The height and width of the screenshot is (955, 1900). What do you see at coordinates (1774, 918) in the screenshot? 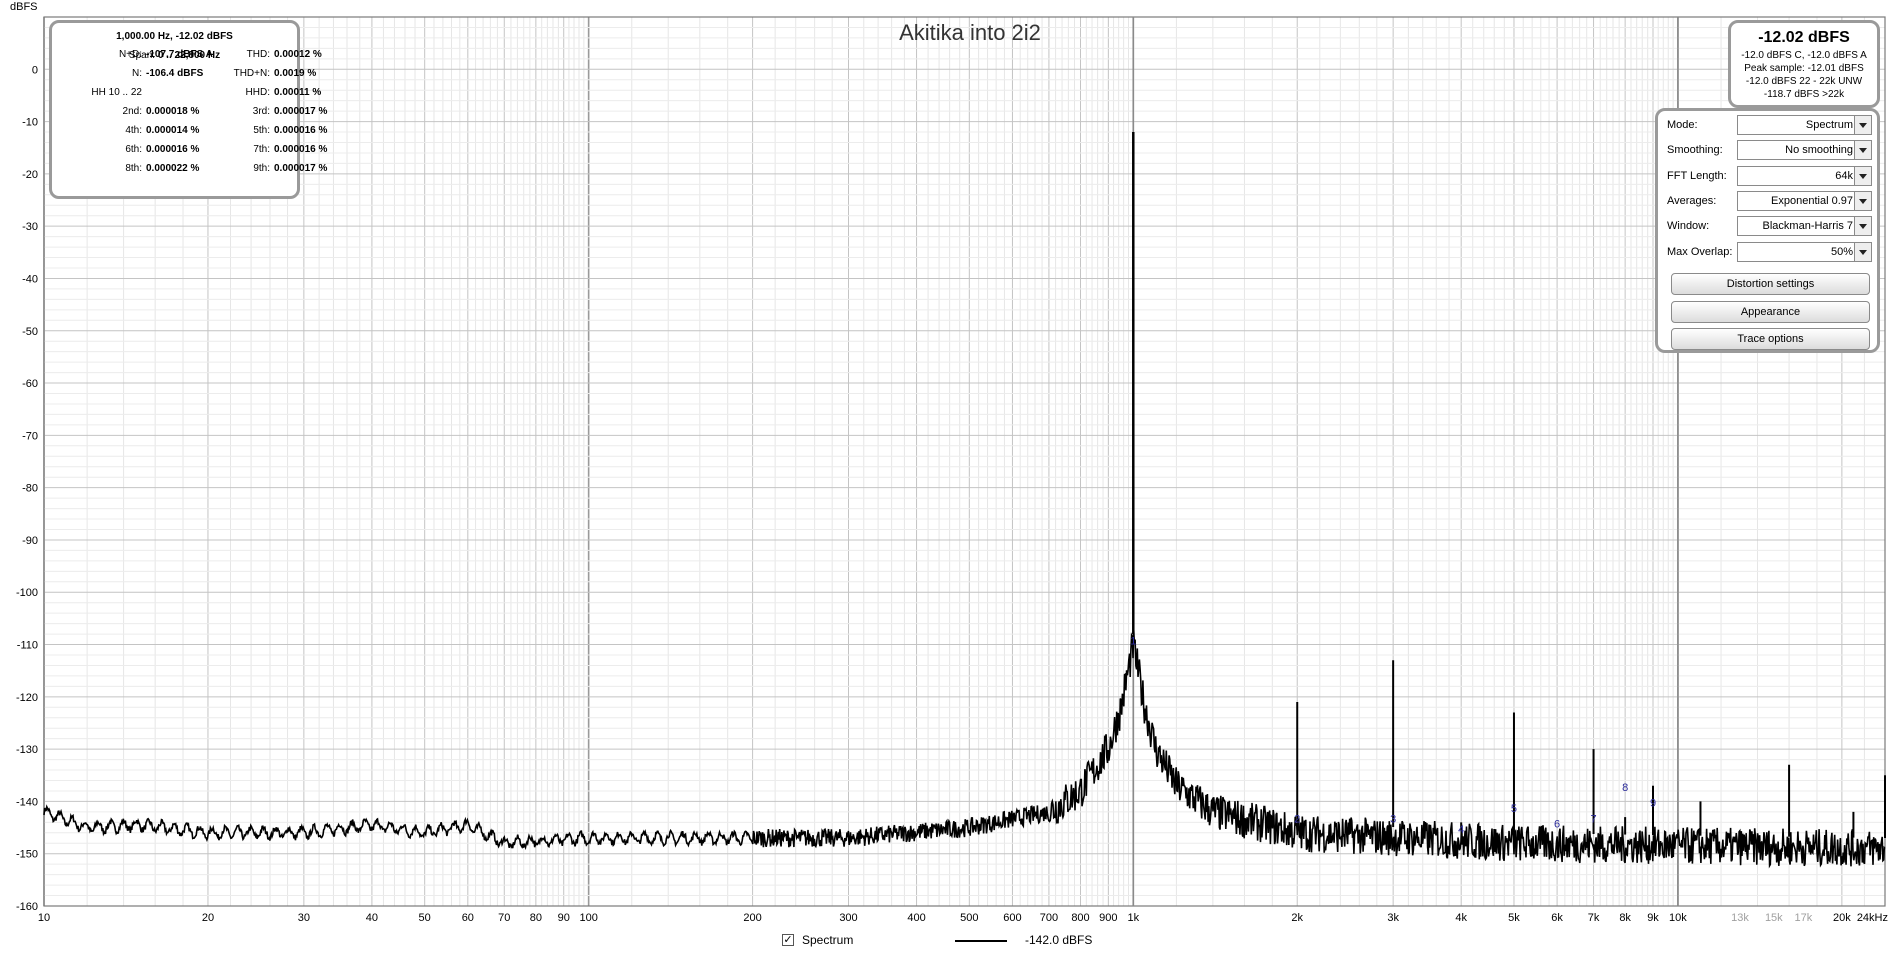
I see `x-tick-label: 15k` at bounding box center [1774, 918].